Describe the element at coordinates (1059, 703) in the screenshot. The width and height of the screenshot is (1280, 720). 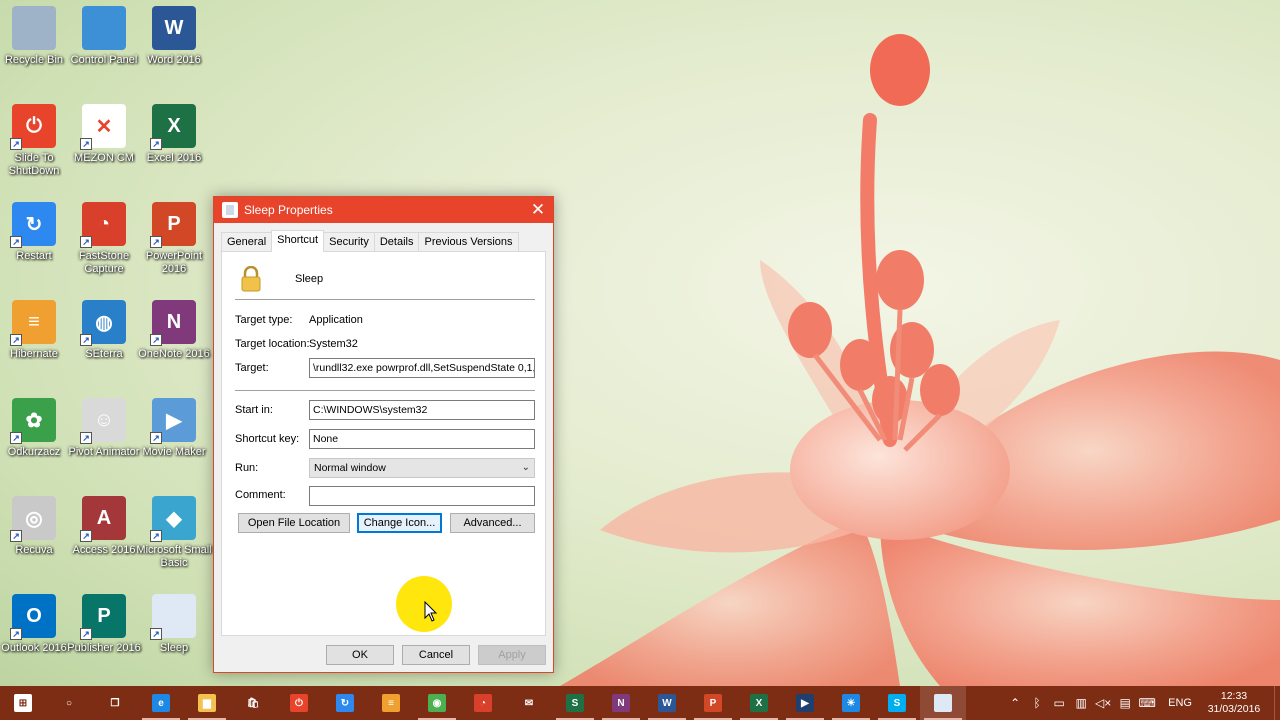
I see `battery-icon: ▭` at that location.